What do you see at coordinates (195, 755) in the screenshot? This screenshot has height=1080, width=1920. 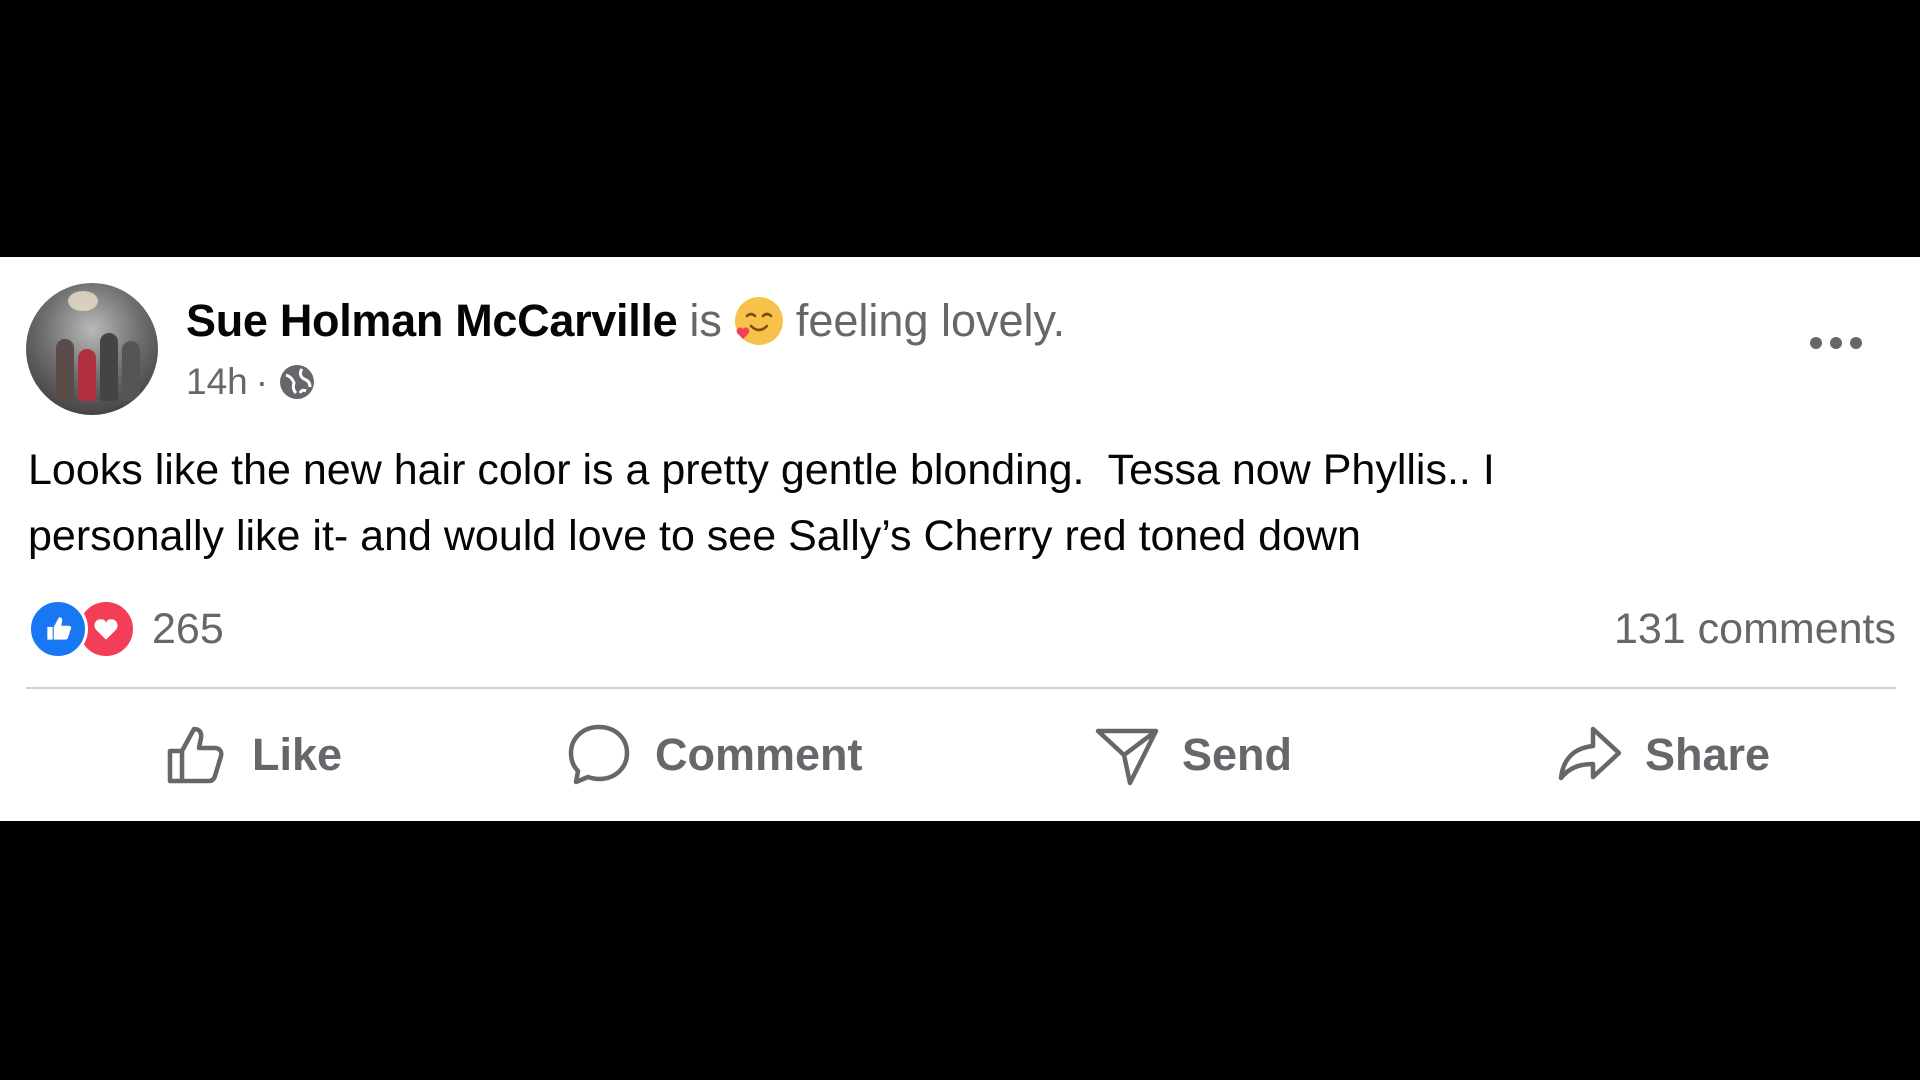 I see `thumbs-up-icon` at bounding box center [195, 755].